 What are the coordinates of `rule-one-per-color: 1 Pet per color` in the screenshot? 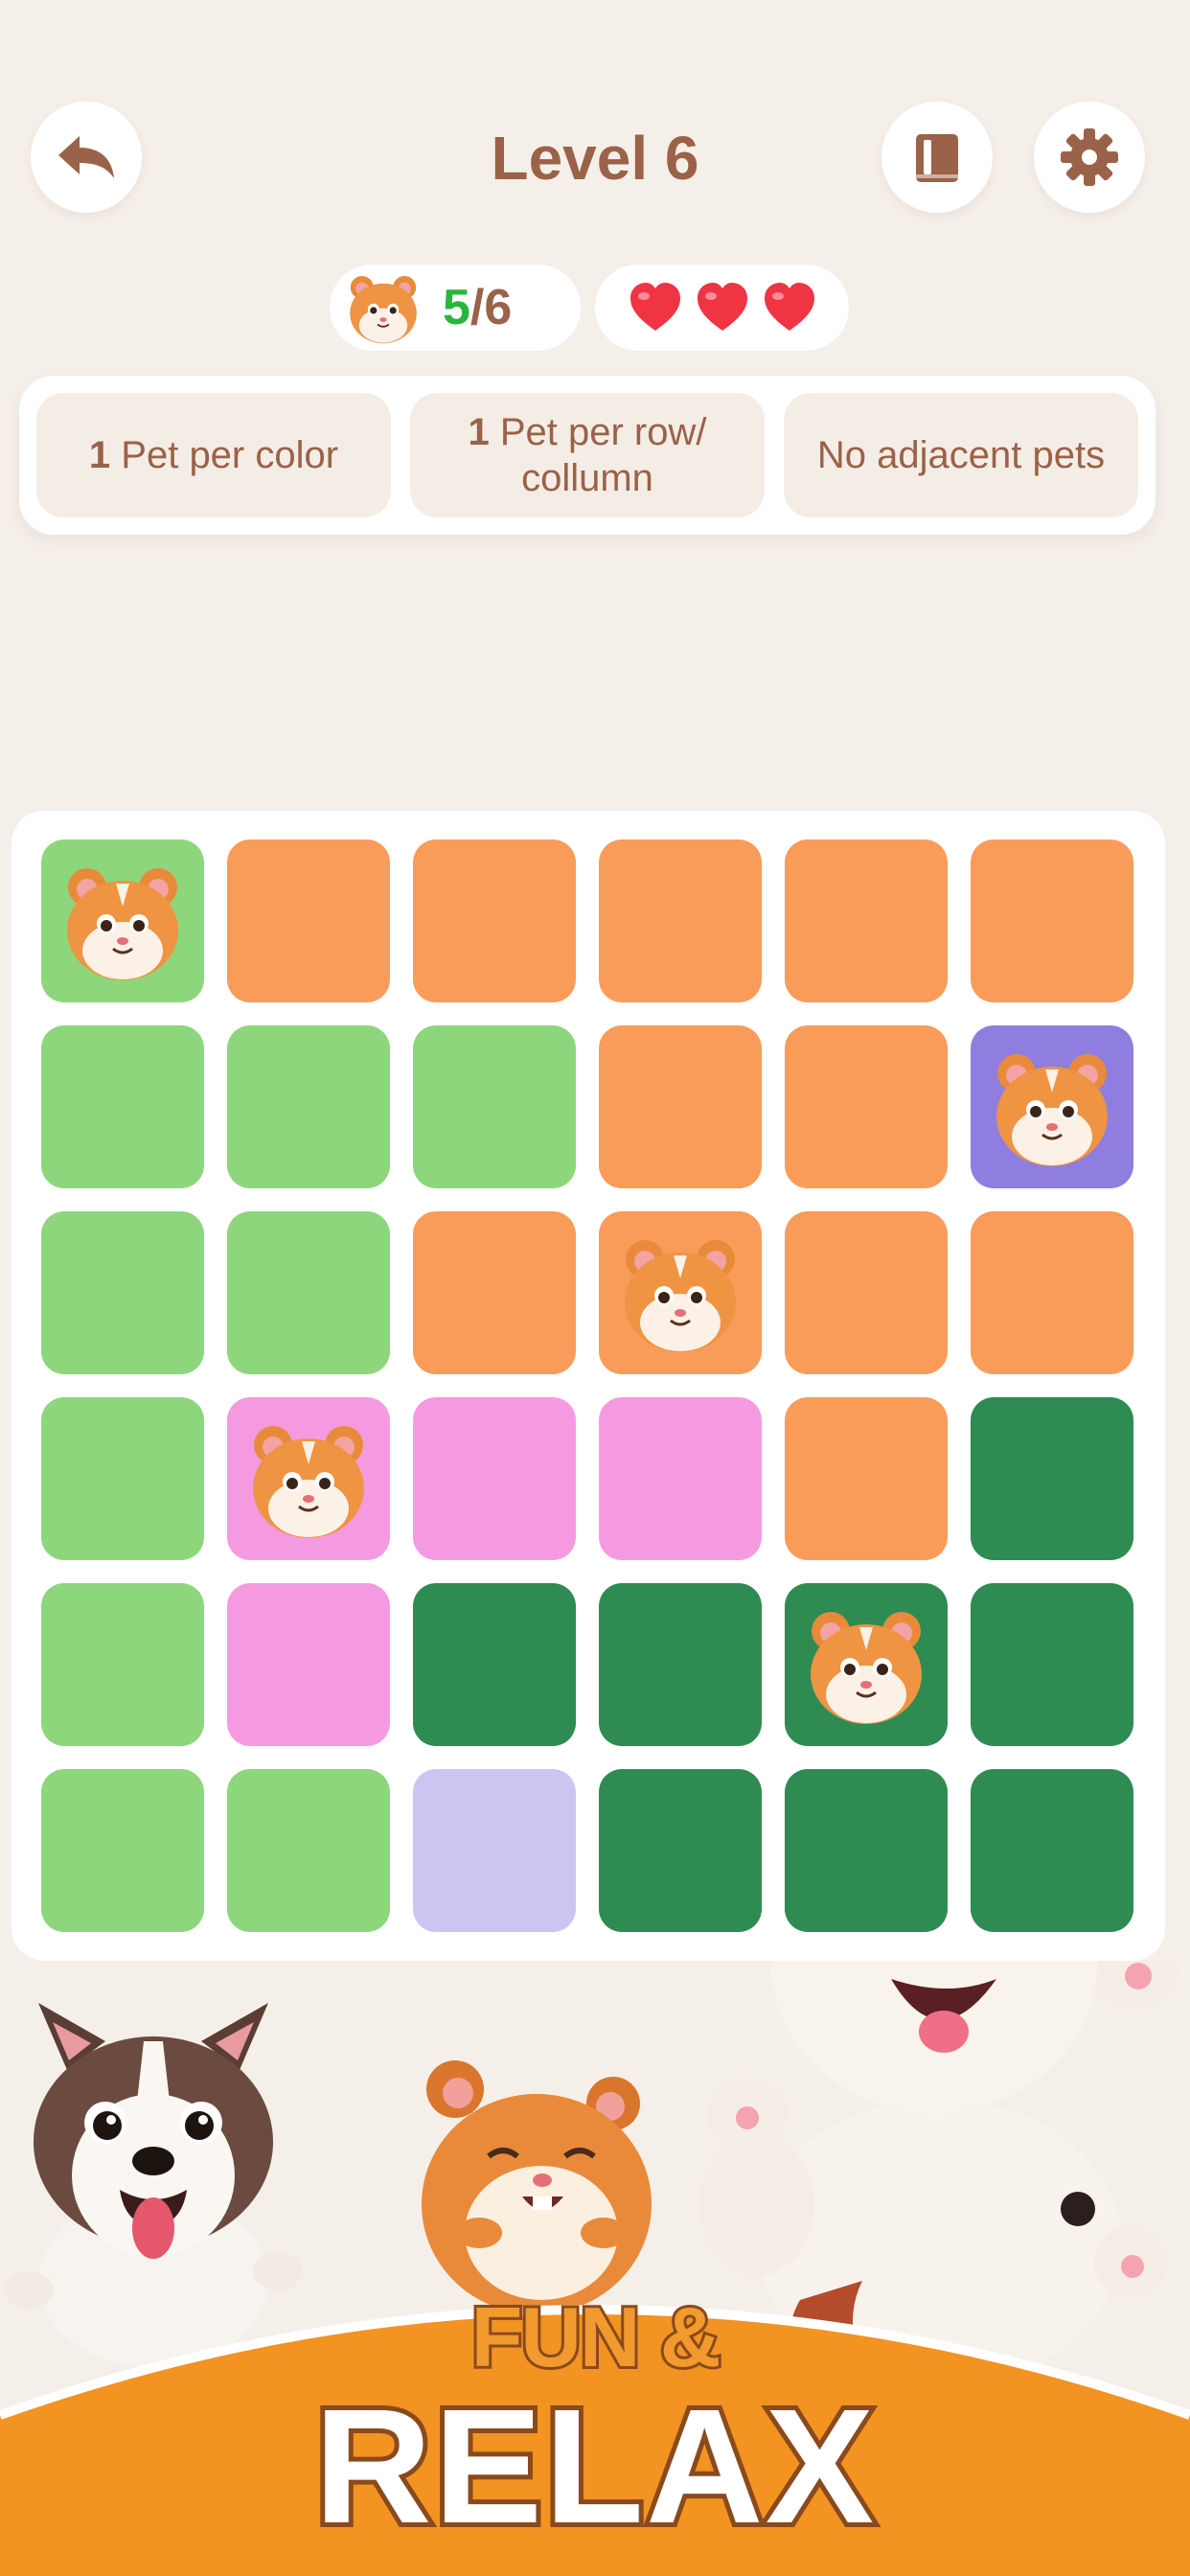 It's located at (214, 455).